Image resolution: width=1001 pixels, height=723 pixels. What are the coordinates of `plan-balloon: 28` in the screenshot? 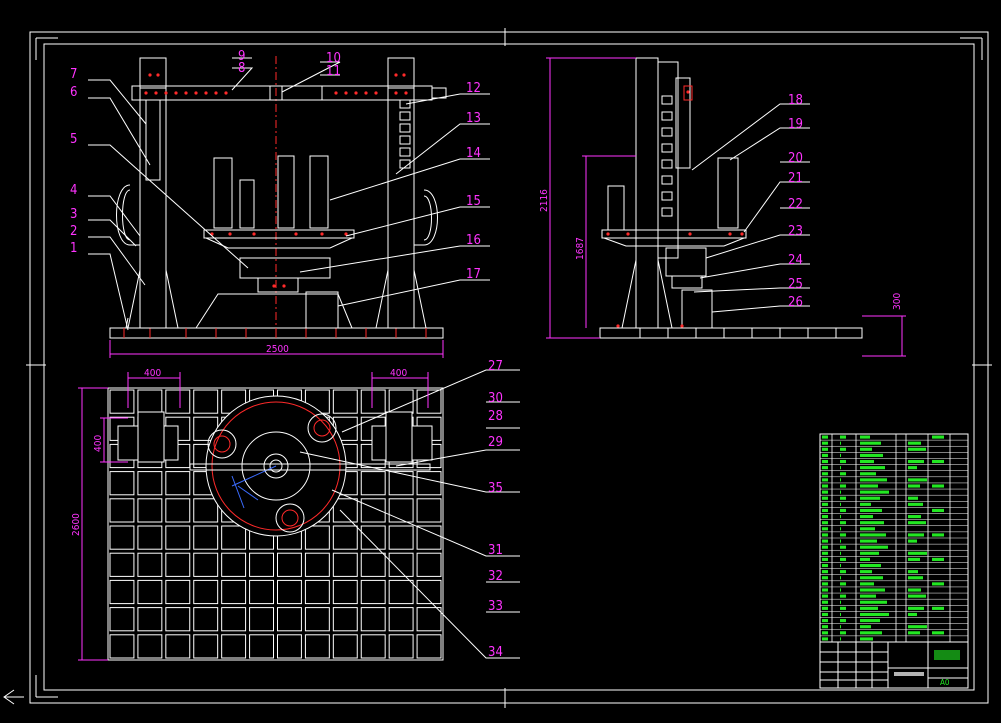 It's located at (495, 416).